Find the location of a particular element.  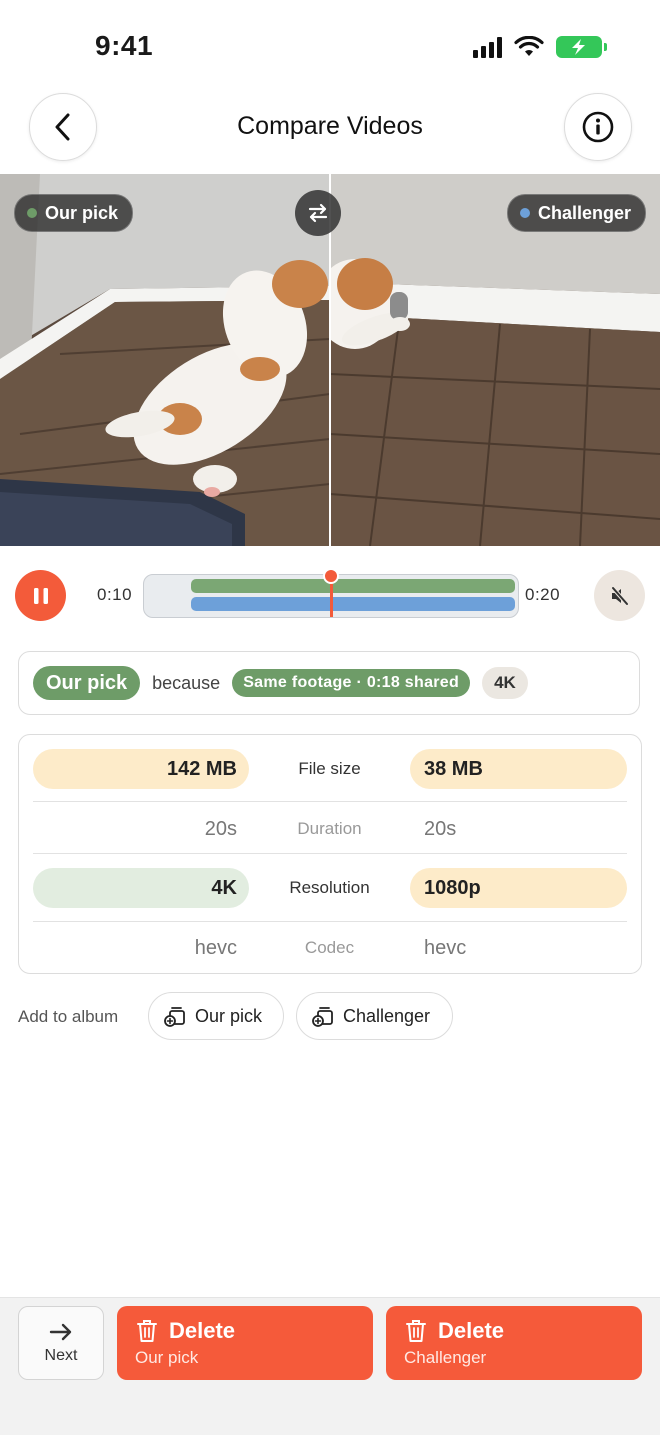

reason-pick-badge: Our pick is located at coordinates (87, 683).